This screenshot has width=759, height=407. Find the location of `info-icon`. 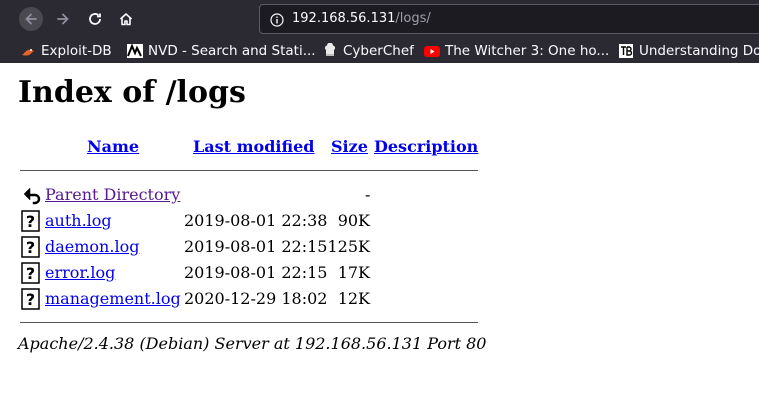

info-icon is located at coordinates (277, 19).